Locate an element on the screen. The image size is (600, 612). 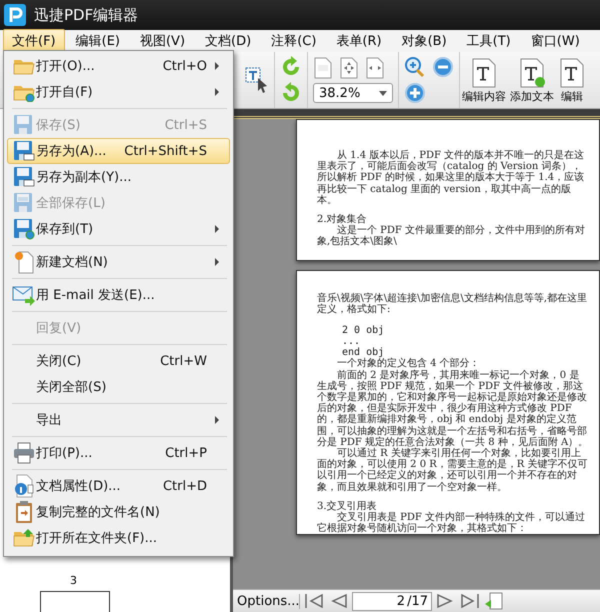
menu-item: 表单(R) is located at coordinates (359, 41).